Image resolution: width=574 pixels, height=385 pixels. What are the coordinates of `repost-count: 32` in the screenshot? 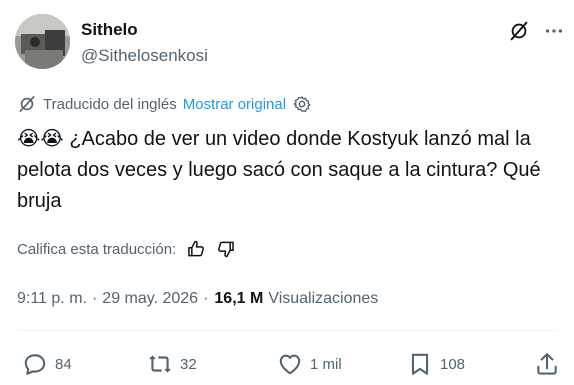 It's located at (188, 364).